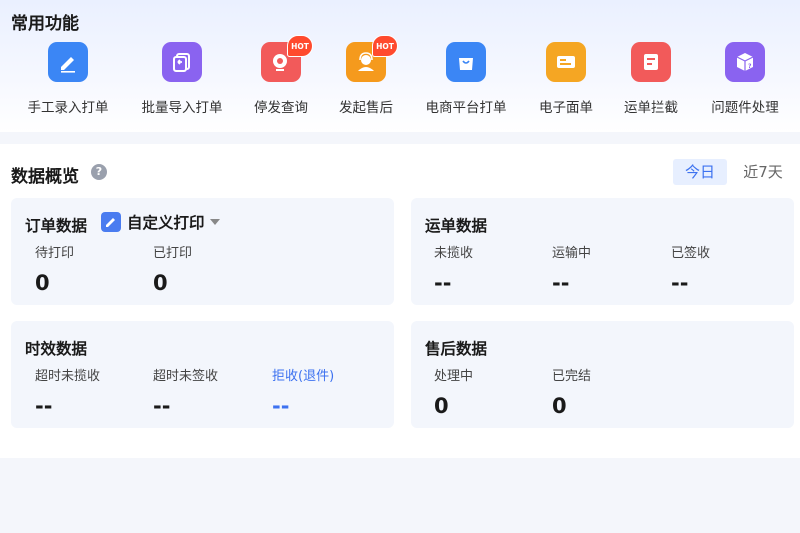  I want to click on stat-label: 待打印, so click(55, 253).